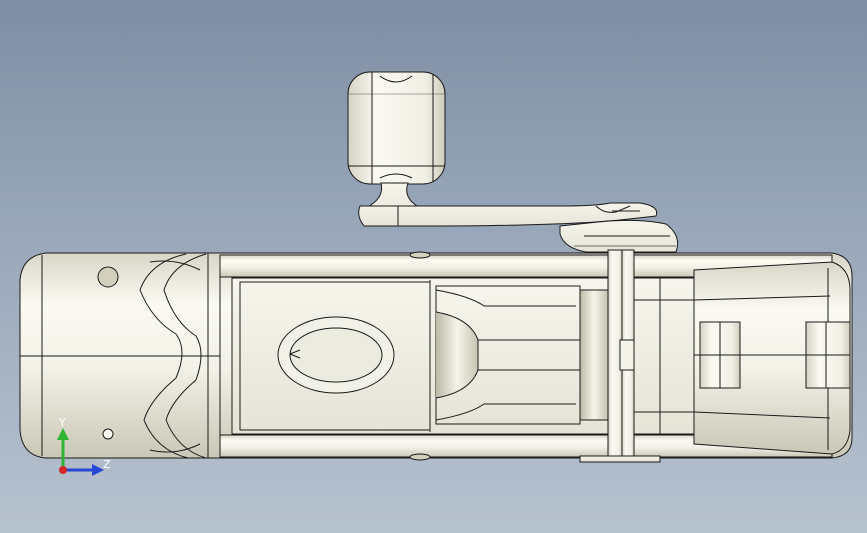 The image size is (867, 533). I want to click on oval-recess-inner, so click(336, 355).